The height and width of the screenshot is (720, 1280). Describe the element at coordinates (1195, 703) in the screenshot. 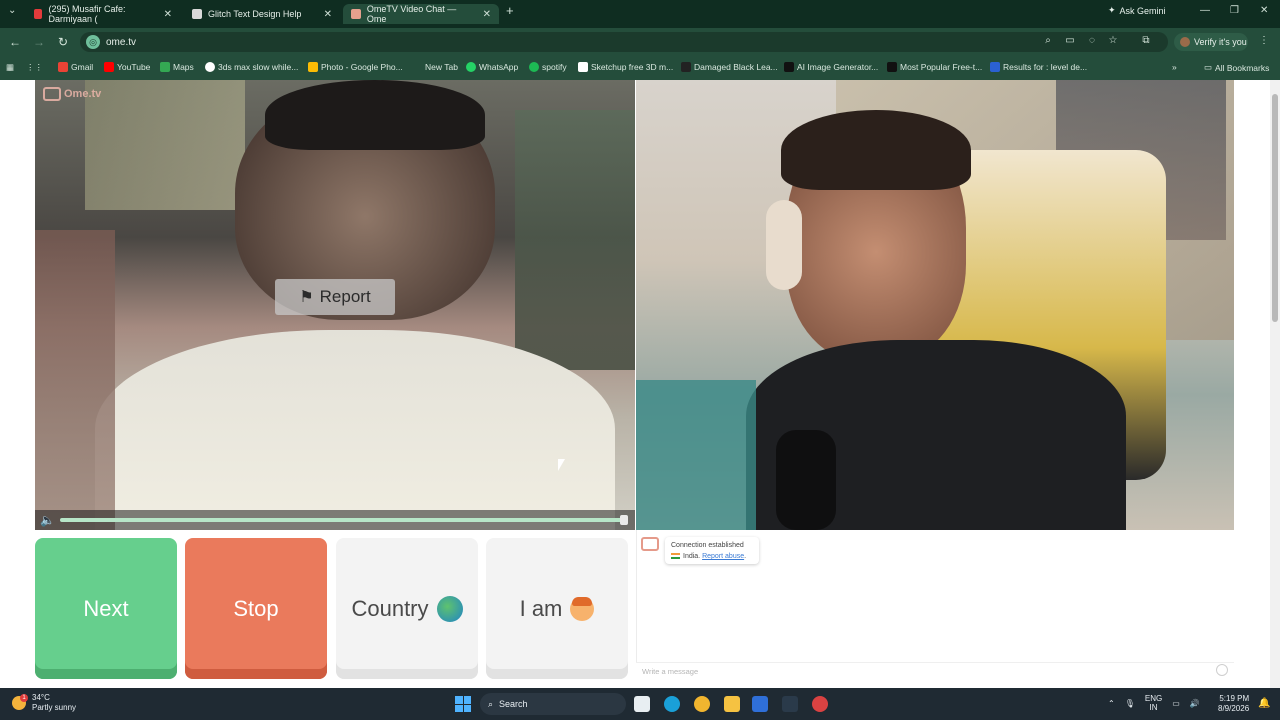

I see `speaker-icon: 🔊` at that location.